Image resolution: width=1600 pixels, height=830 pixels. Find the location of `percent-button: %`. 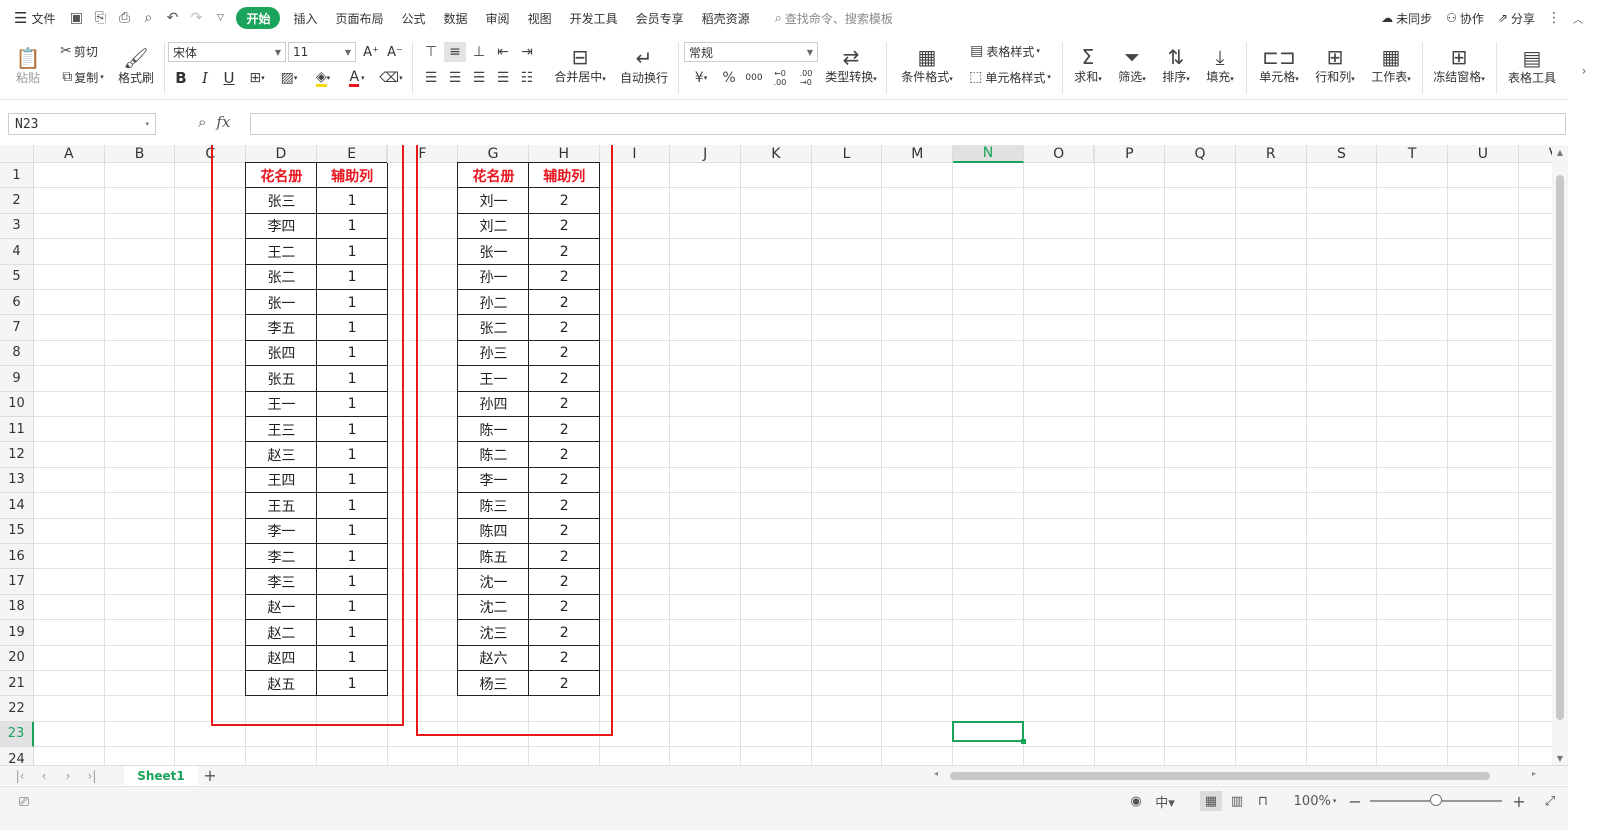

percent-button: % is located at coordinates (729, 78).